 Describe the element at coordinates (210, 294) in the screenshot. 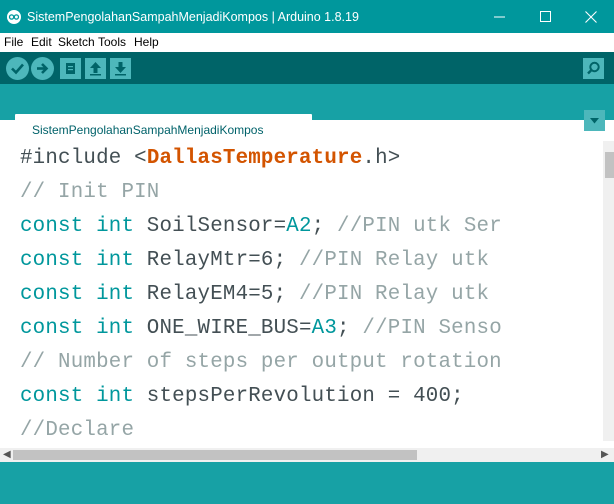

I see `identifier: RelayEM4=5;` at that location.